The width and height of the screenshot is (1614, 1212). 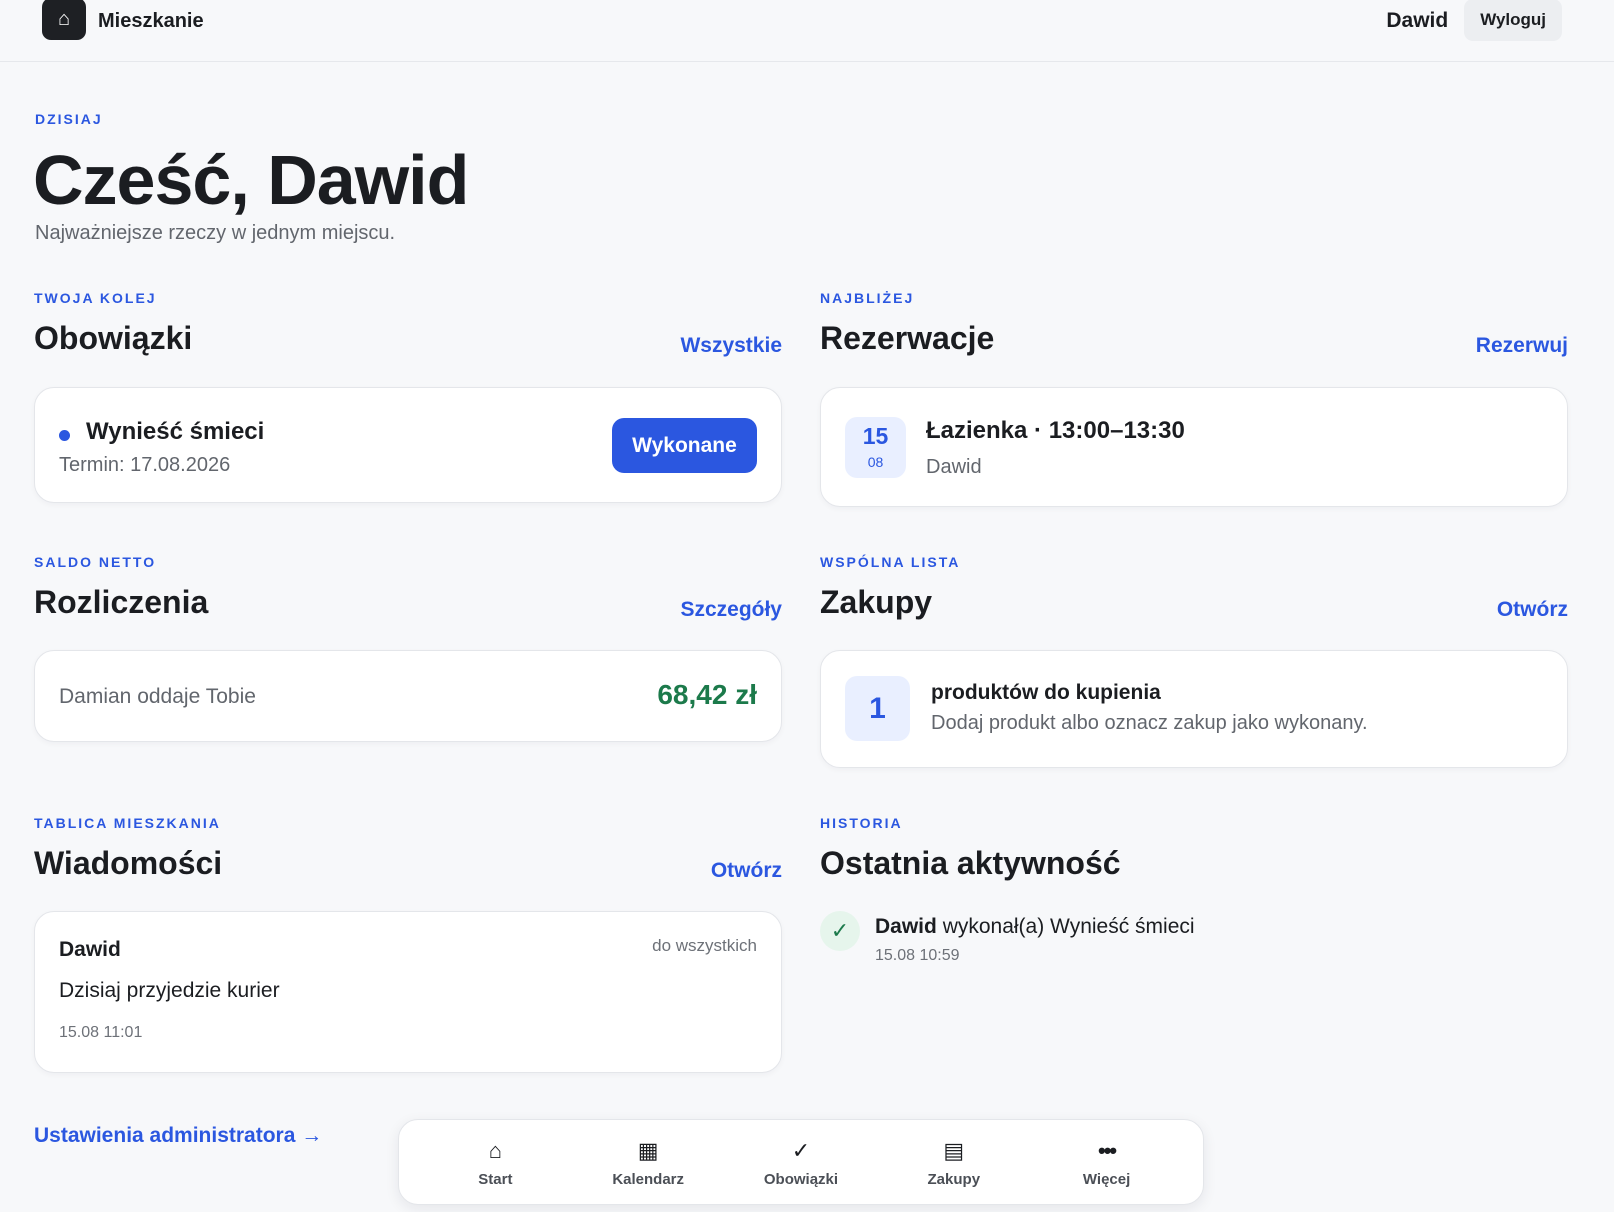 I want to click on checkmark-icon: ✓, so click(x=801, y=1150).